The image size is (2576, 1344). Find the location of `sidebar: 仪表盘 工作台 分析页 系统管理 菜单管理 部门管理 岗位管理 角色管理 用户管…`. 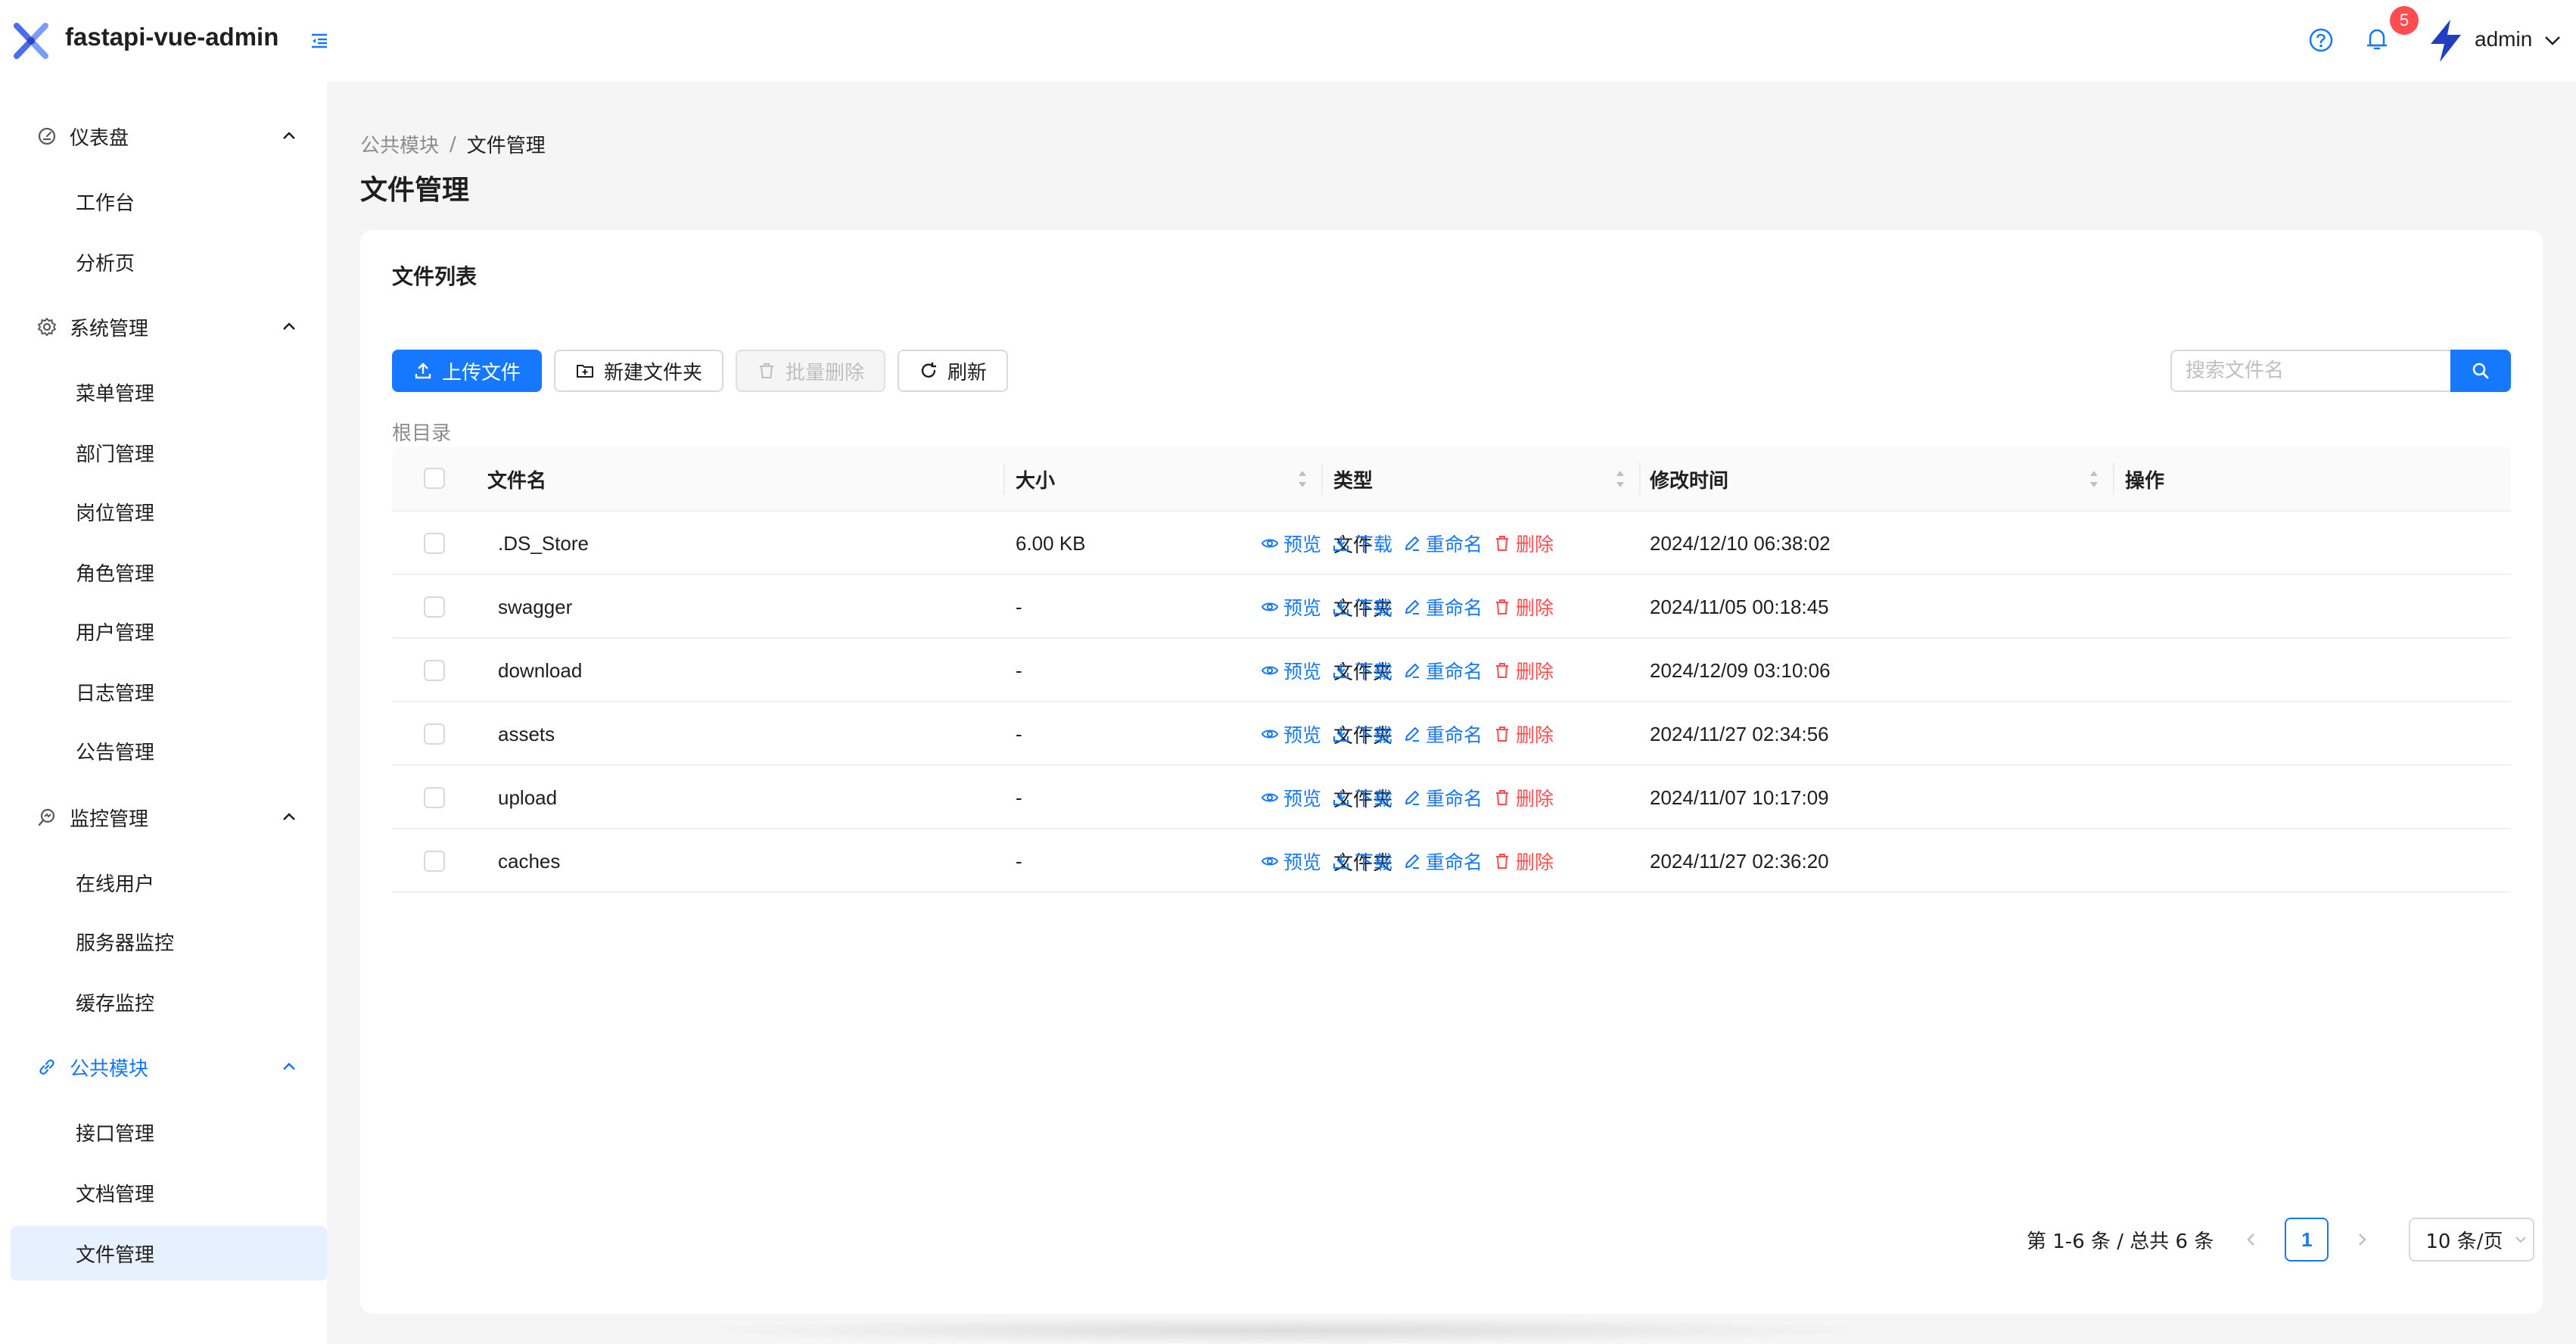

sidebar: 仪表盘 工作台 分析页 系统管理 菜单管理 部门管理 岗位管理 角色管理 用户管… is located at coordinates (163, 713).